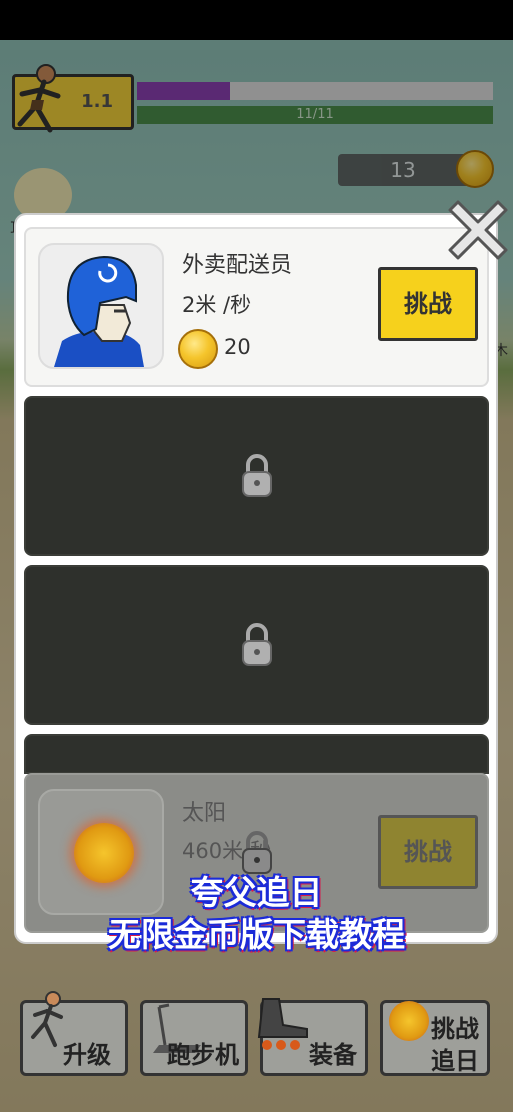  Describe the element at coordinates (256, 934) in the screenshot. I see `subtitle-line-2: 无限金币版下载教程` at that location.